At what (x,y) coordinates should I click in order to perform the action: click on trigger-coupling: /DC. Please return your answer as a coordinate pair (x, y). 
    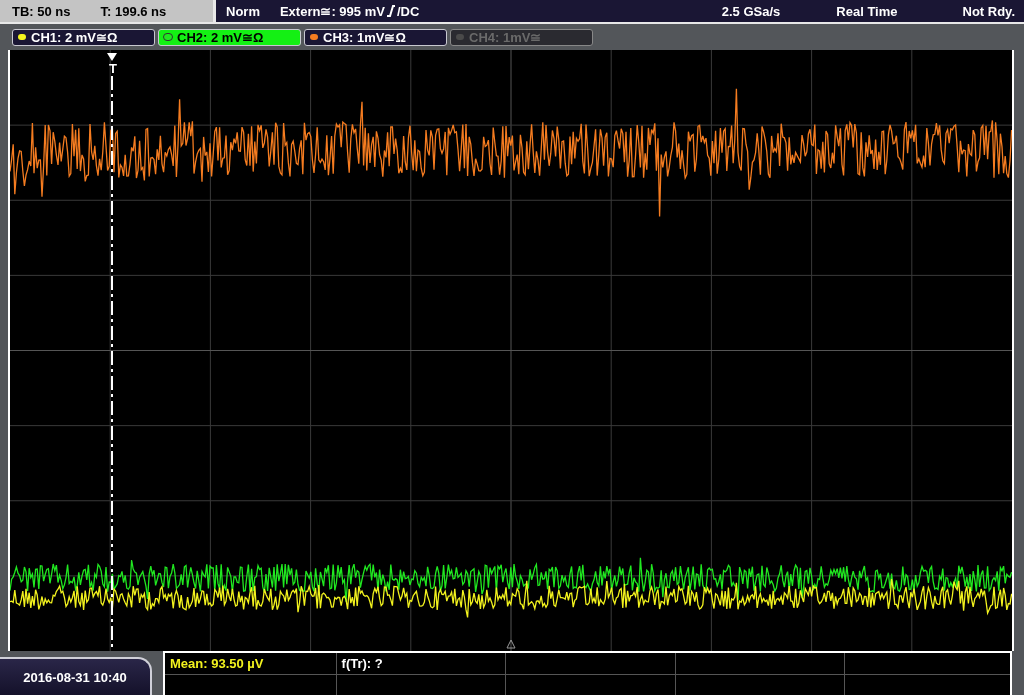
    Looking at the image, I should click on (408, 11).